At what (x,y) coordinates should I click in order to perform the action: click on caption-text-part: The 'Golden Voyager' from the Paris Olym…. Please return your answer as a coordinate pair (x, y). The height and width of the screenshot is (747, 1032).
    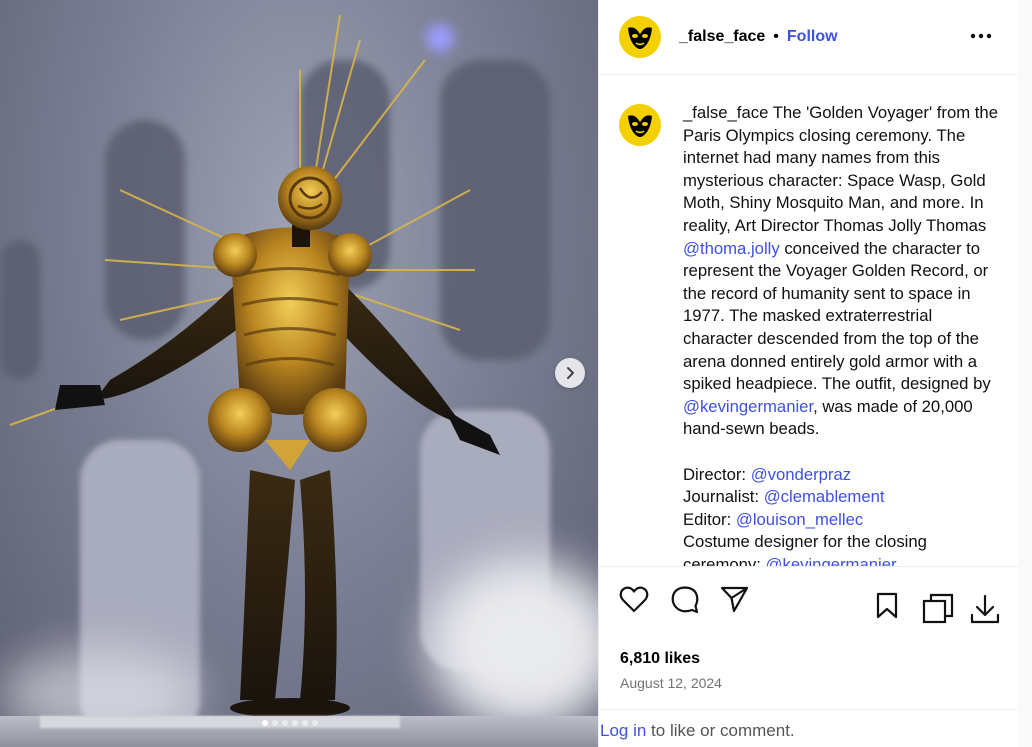
    Looking at the image, I should click on (840, 169).